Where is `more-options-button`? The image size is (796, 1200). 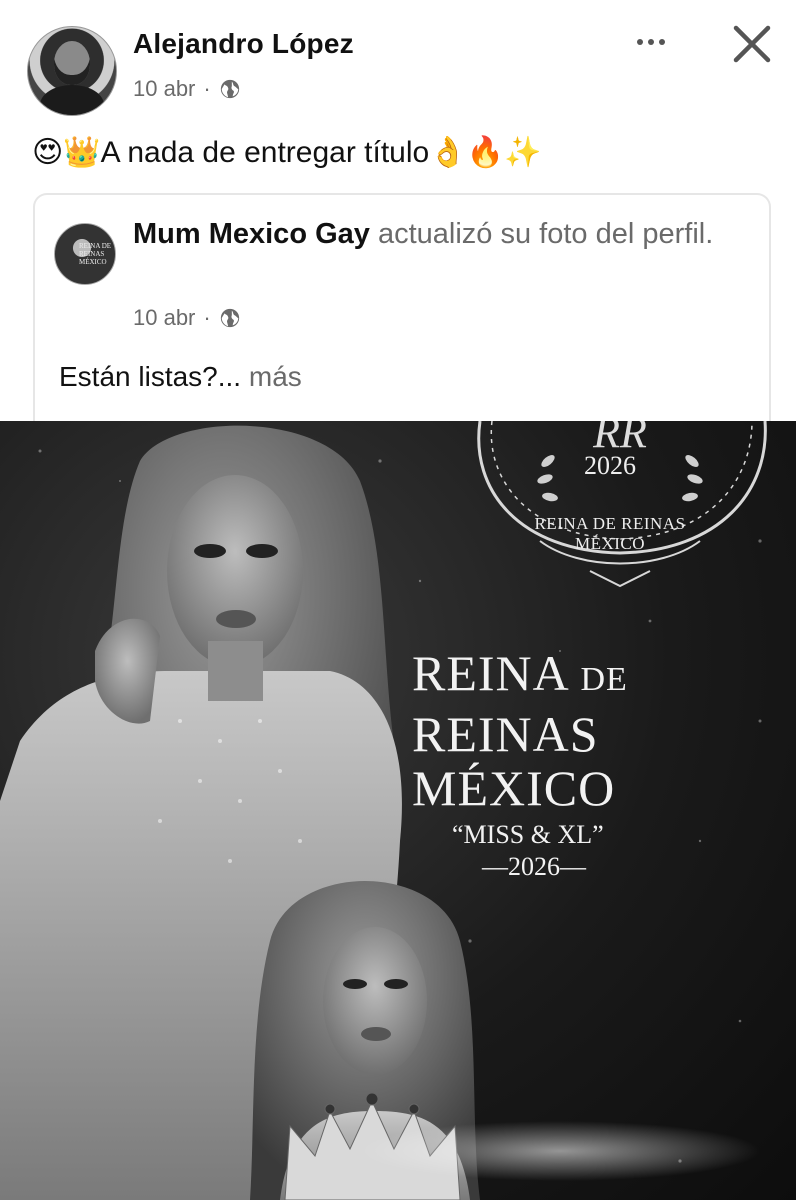 more-options-button is located at coordinates (651, 42).